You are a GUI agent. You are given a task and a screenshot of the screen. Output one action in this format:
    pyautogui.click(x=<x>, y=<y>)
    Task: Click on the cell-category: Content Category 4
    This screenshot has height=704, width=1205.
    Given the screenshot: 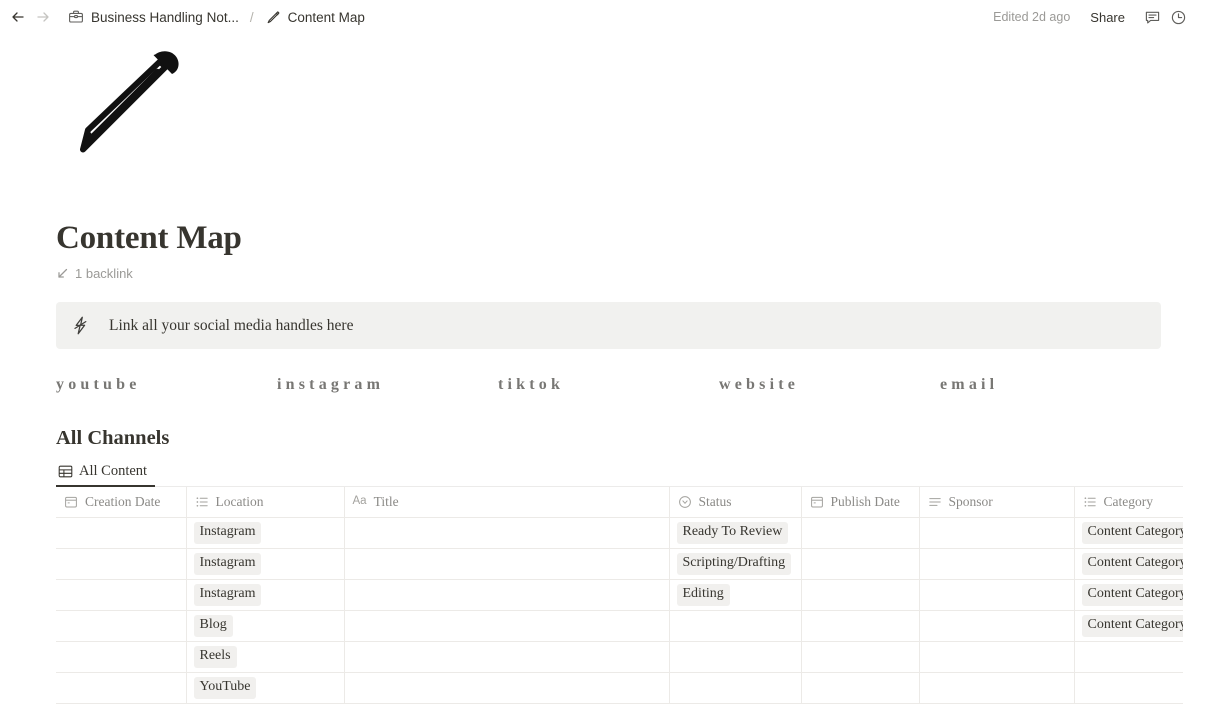 What is the action you would take?
    pyautogui.click(x=1128, y=595)
    